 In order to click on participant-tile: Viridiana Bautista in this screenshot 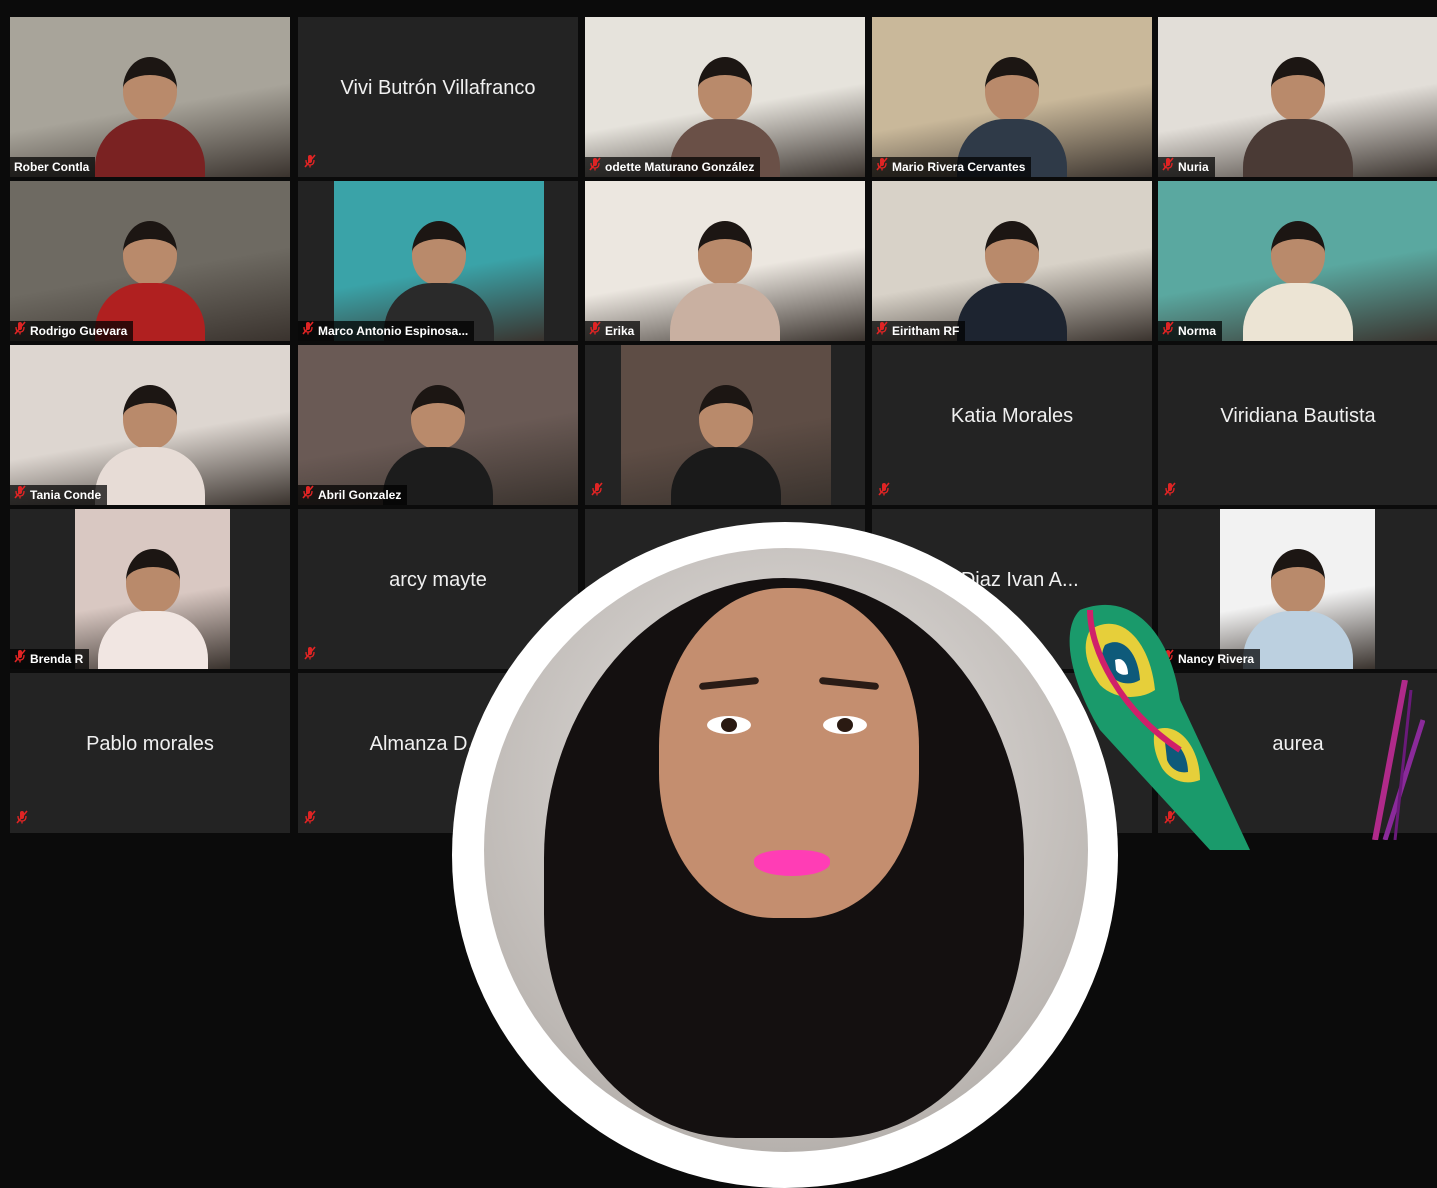, I will do `click(1297, 425)`.